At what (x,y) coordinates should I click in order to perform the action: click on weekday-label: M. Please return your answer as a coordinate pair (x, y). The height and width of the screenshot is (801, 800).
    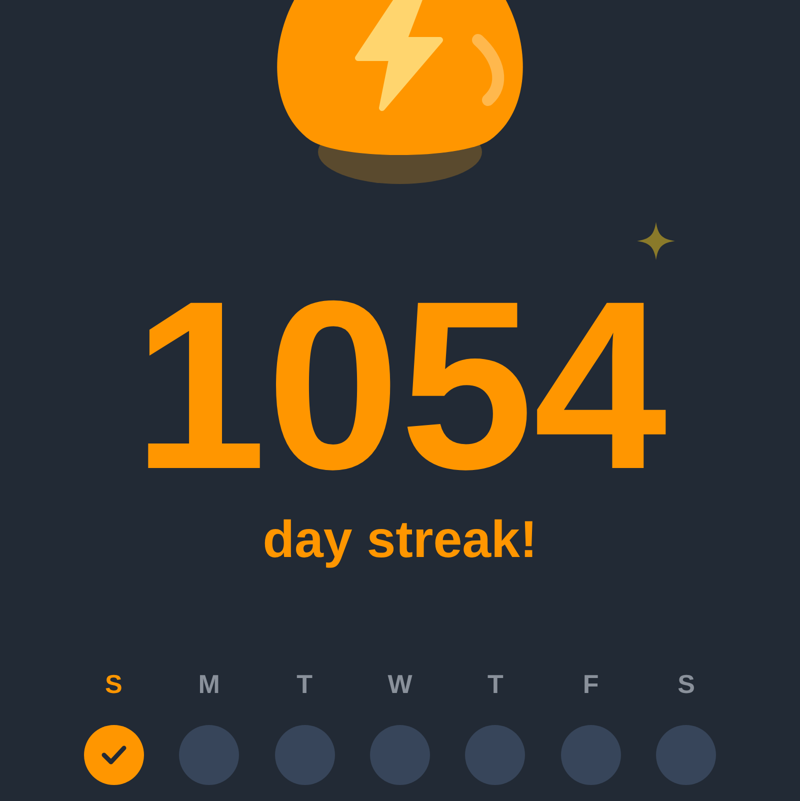
    Looking at the image, I should click on (209, 684).